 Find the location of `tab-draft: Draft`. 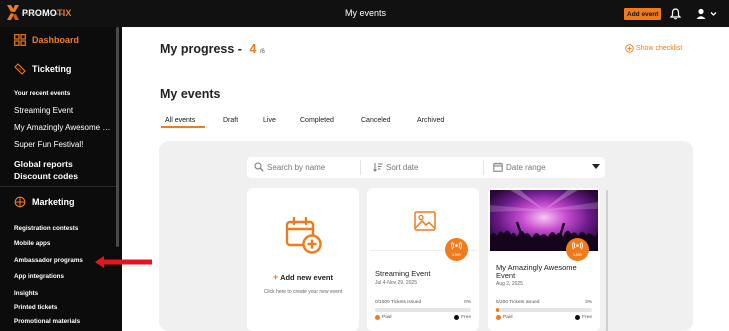

tab-draft: Draft is located at coordinates (230, 120).